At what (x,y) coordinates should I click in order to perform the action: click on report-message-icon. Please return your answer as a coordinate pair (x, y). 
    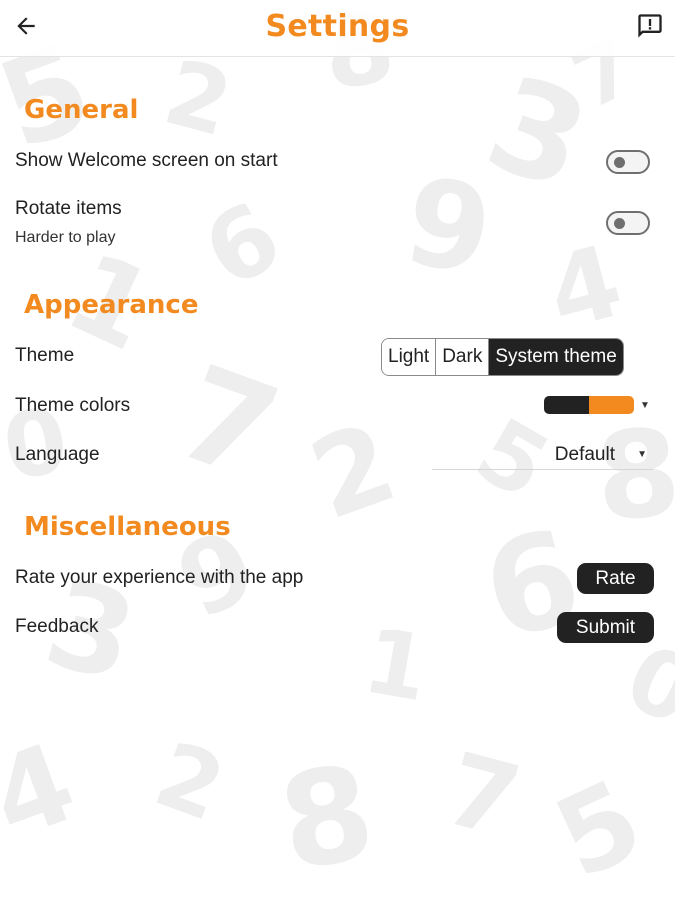
    Looking at the image, I should click on (650, 26).